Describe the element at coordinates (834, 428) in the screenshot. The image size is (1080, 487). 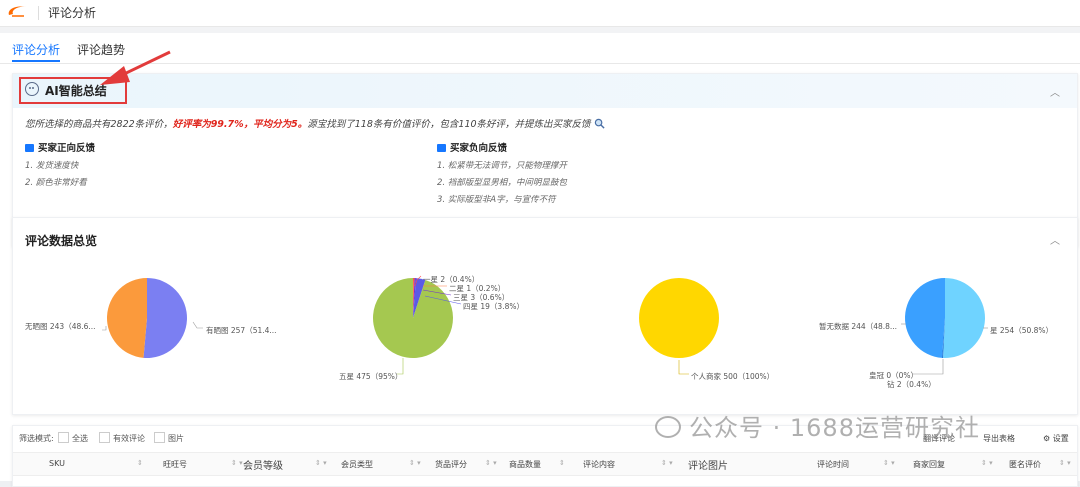
I see `watermark-text: 公众号 · 1688运营研究社` at that location.